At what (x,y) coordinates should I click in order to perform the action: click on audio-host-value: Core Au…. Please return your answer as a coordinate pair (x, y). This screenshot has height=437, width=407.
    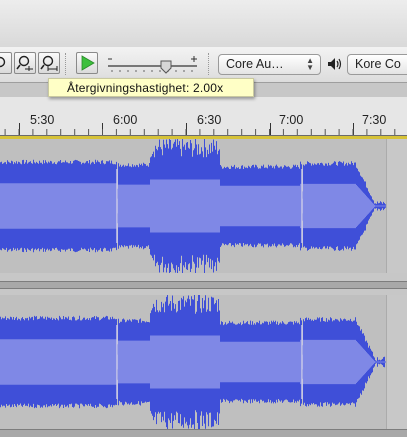
    Looking at the image, I should click on (255, 64).